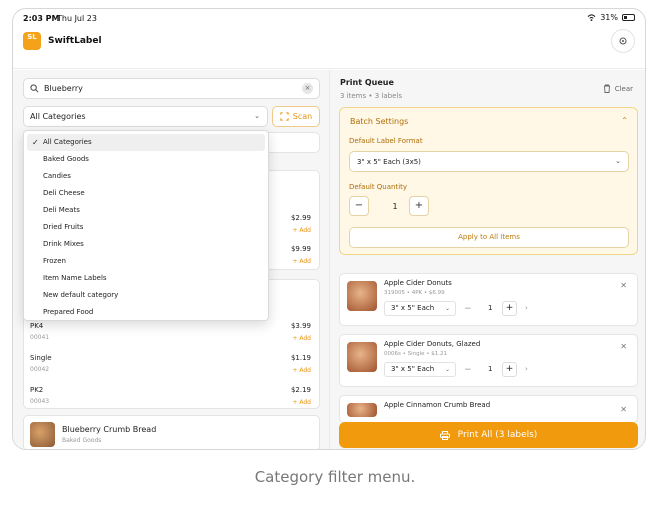 The height and width of the screenshot is (506, 670). Describe the element at coordinates (146, 244) in the screenshot. I see `dropdown-item: Drink Mixes` at that location.